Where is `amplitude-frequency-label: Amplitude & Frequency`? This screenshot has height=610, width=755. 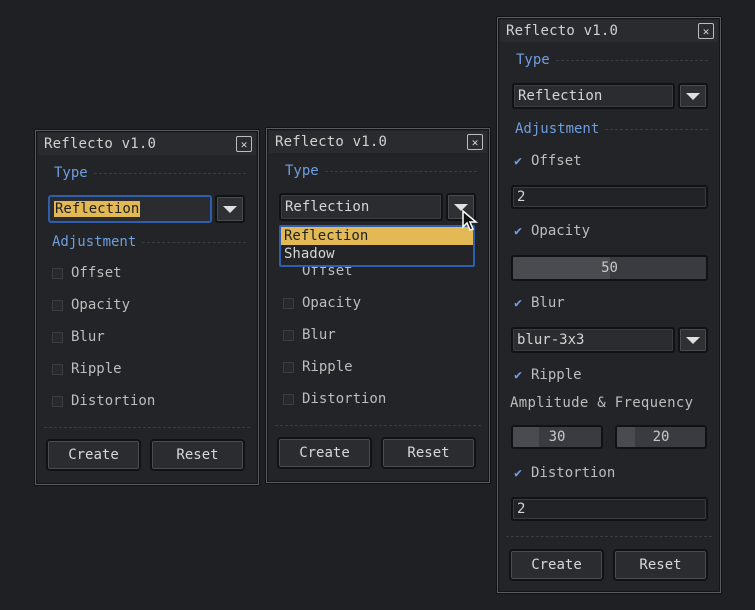
amplitude-frequency-label: Amplitude & Frequency is located at coordinates (602, 403).